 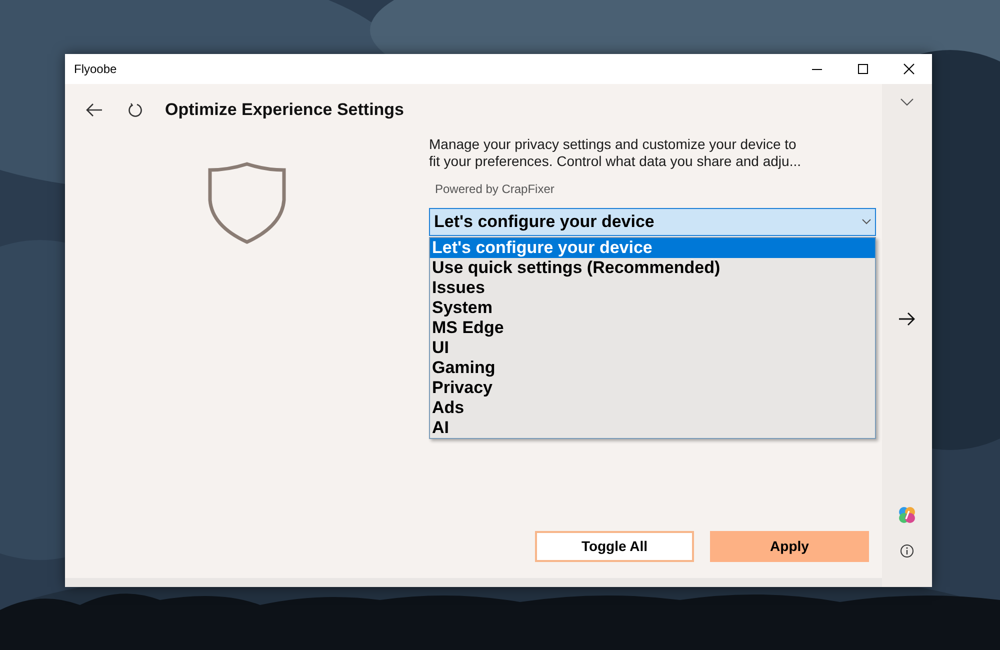 What do you see at coordinates (652, 308) in the screenshot?
I see `dropdown-option: System` at bounding box center [652, 308].